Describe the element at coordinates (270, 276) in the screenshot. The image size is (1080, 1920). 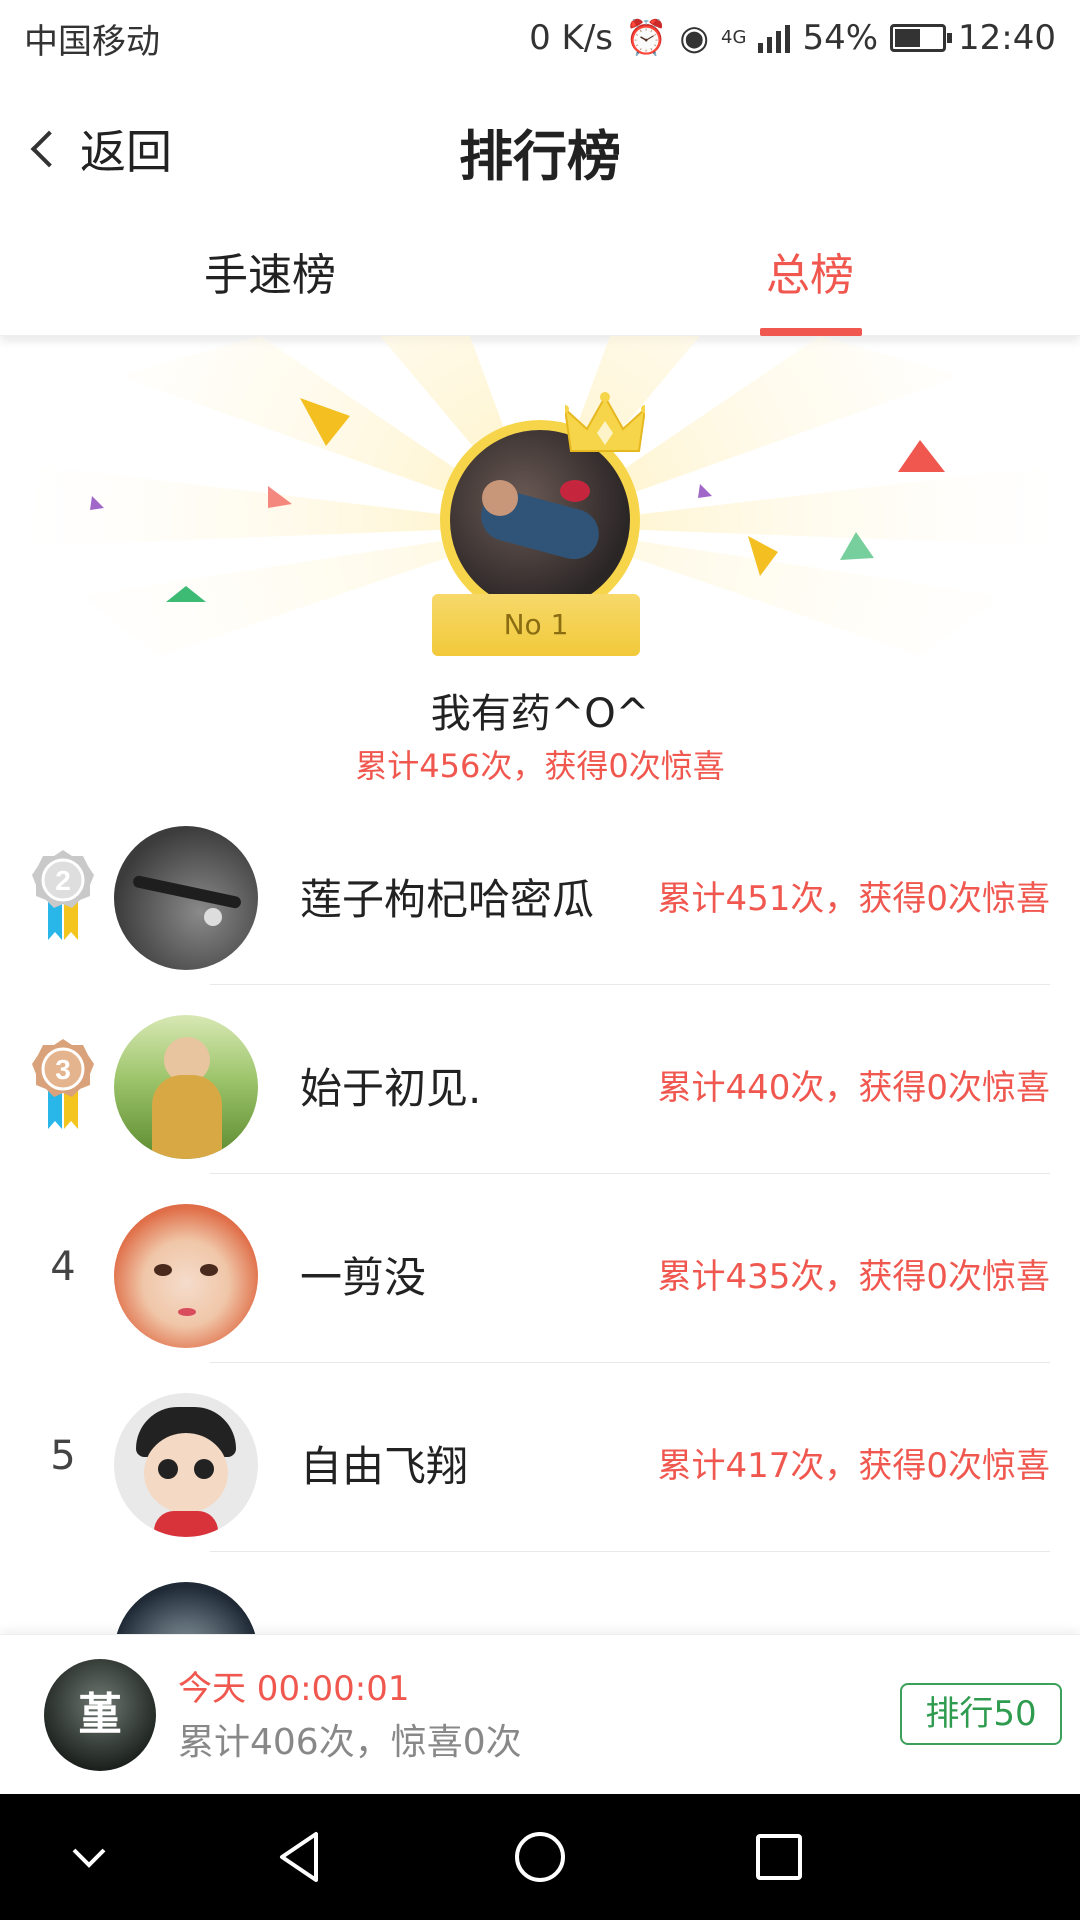
I see `tab-speed: 手速榜` at that location.